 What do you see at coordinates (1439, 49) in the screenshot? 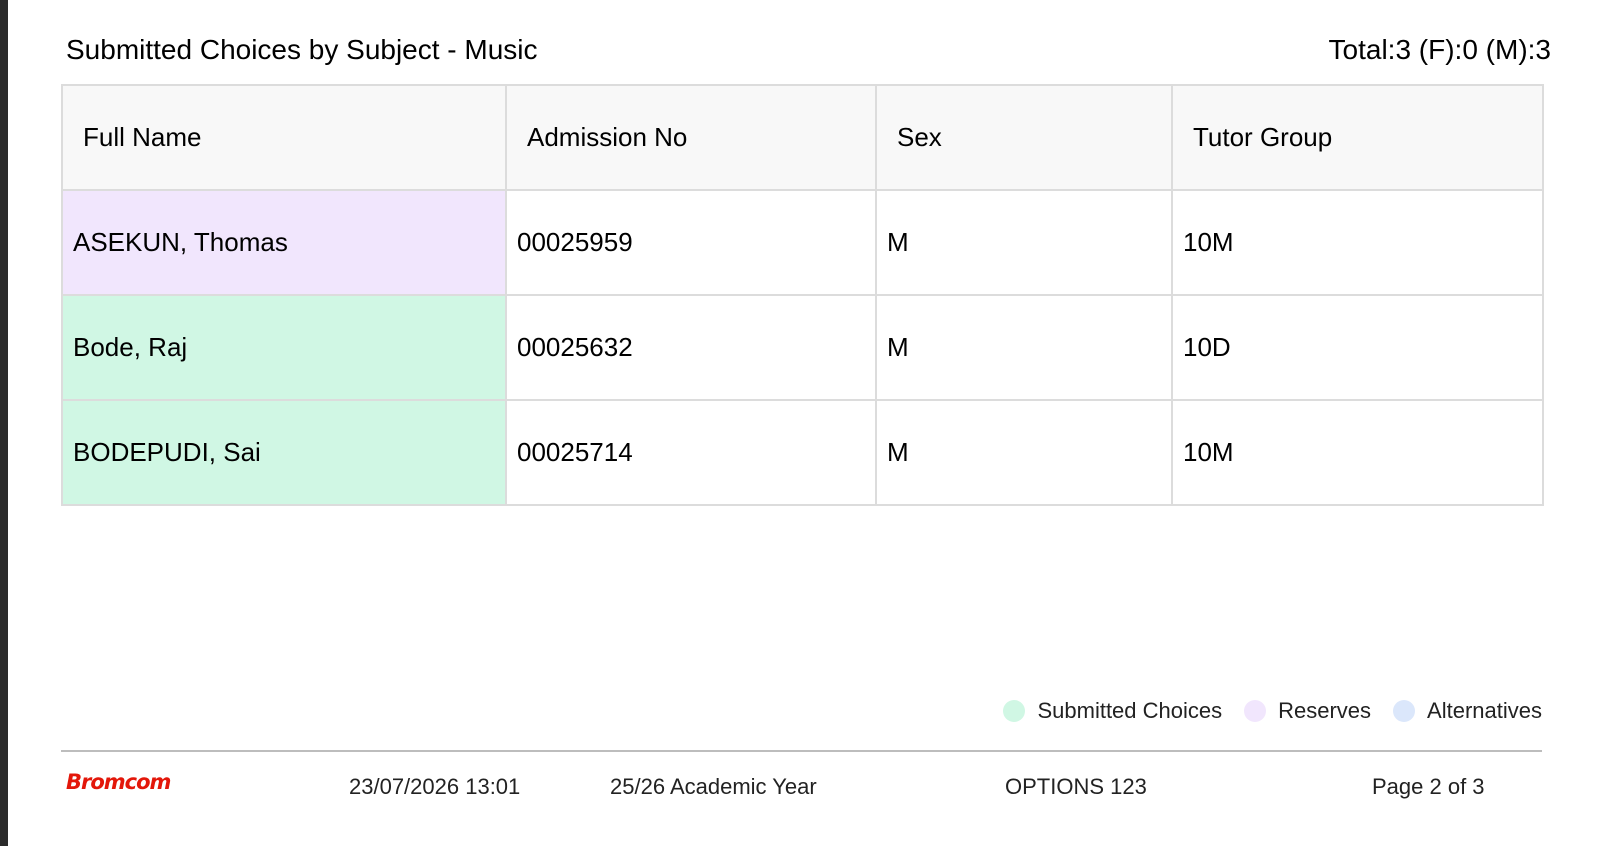
I see `report-totals: Total:3 (F):0 (M):3` at bounding box center [1439, 49].